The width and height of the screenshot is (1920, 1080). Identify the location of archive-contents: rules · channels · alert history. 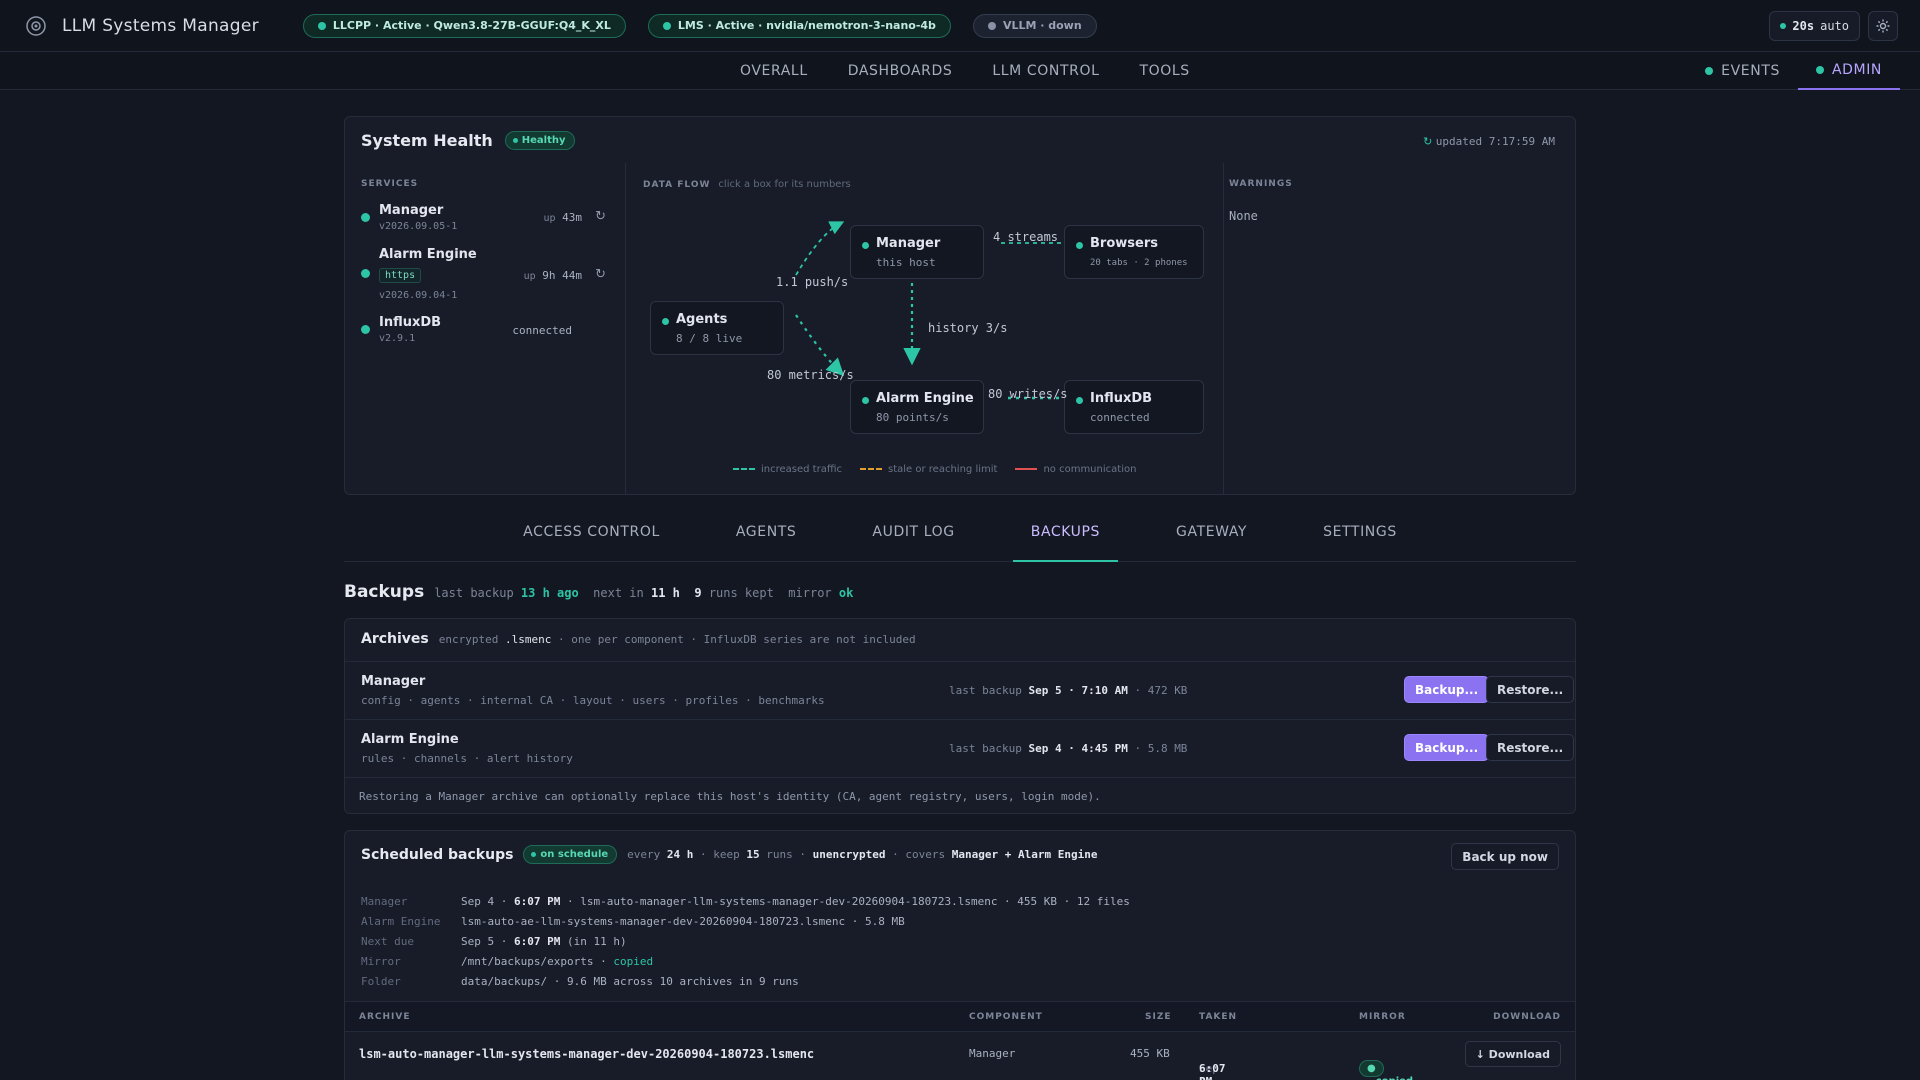
(467, 758).